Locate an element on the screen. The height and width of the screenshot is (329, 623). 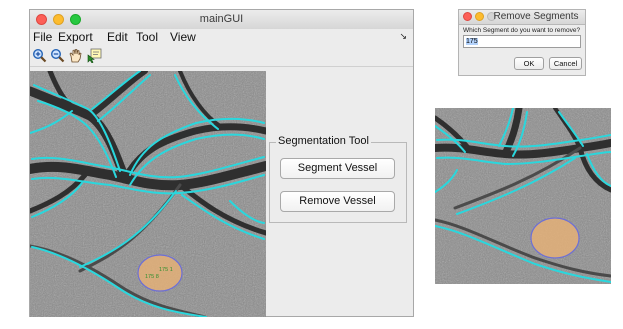
main-titlebar: mainGUI is located at coordinates (221, 20).